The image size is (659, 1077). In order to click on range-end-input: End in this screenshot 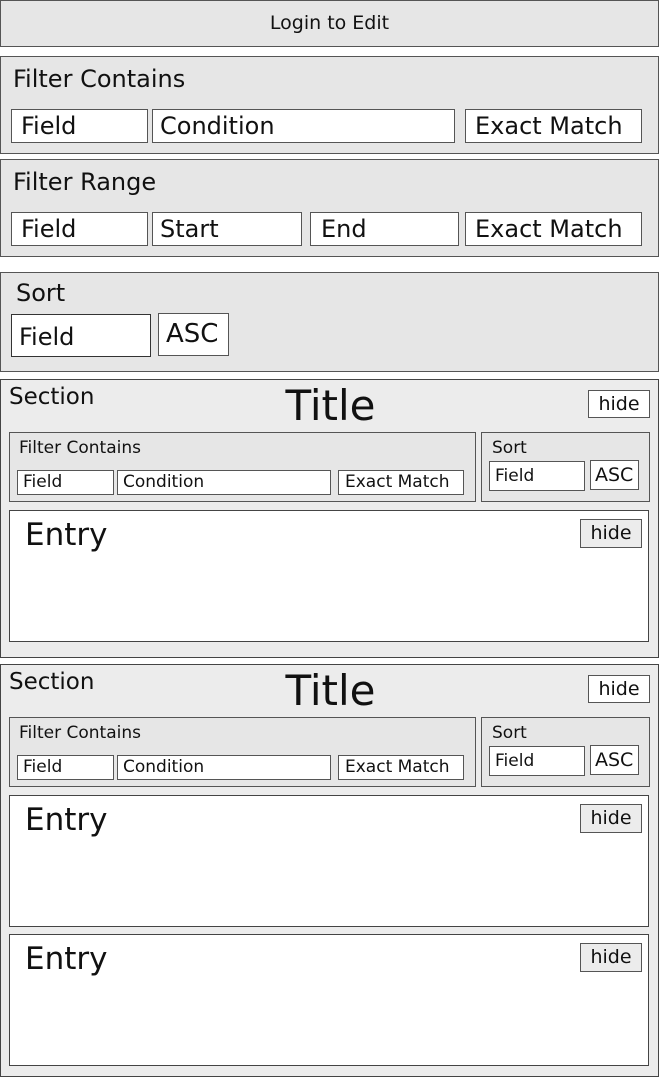, I will do `click(384, 229)`.